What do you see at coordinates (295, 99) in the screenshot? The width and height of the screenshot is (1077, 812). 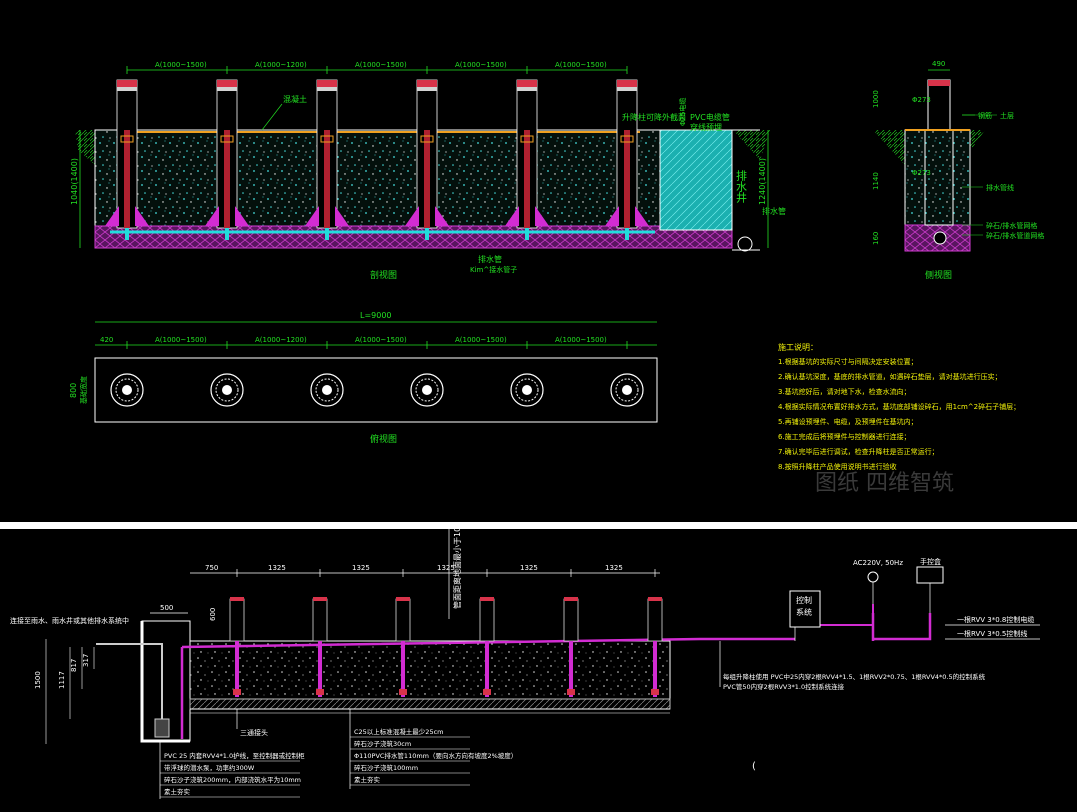 I see `label-top-cap: 混凝土` at bounding box center [295, 99].